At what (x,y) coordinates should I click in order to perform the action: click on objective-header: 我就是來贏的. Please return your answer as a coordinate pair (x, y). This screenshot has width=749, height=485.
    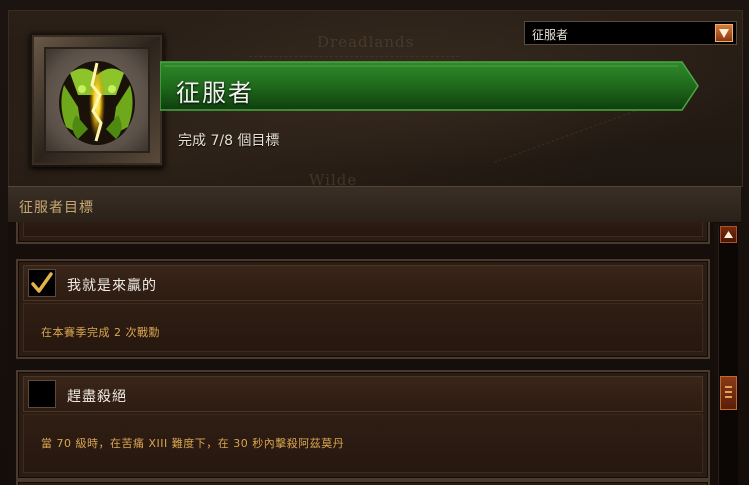
    Looking at the image, I should click on (363, 283).